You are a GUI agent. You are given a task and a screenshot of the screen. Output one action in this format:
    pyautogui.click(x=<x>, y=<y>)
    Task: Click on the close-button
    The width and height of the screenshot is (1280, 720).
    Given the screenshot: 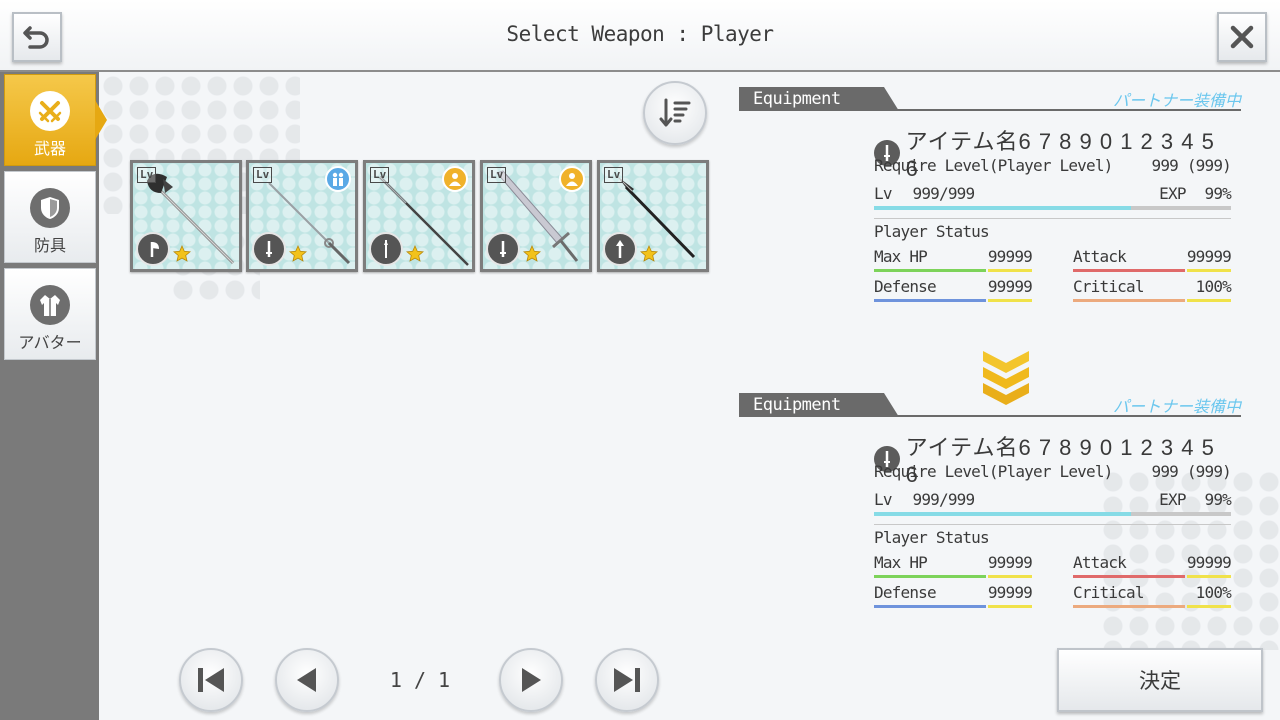 What is the action you would take?
    pyautogui.click(x=1242, y=37)
    